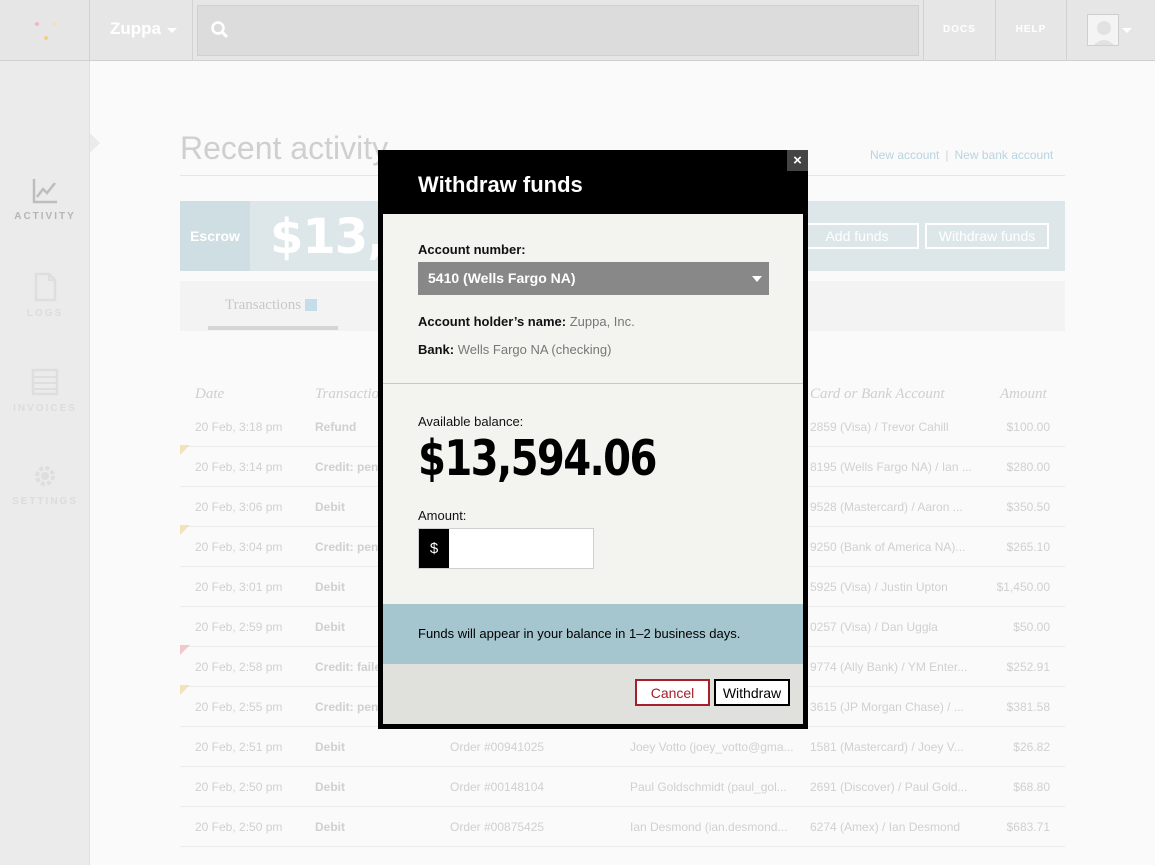 The height and width of the screenshot is (865, 1155). I want to click on bank-name: Bank: Wells Fargo NA (checking), so click(515, 349).